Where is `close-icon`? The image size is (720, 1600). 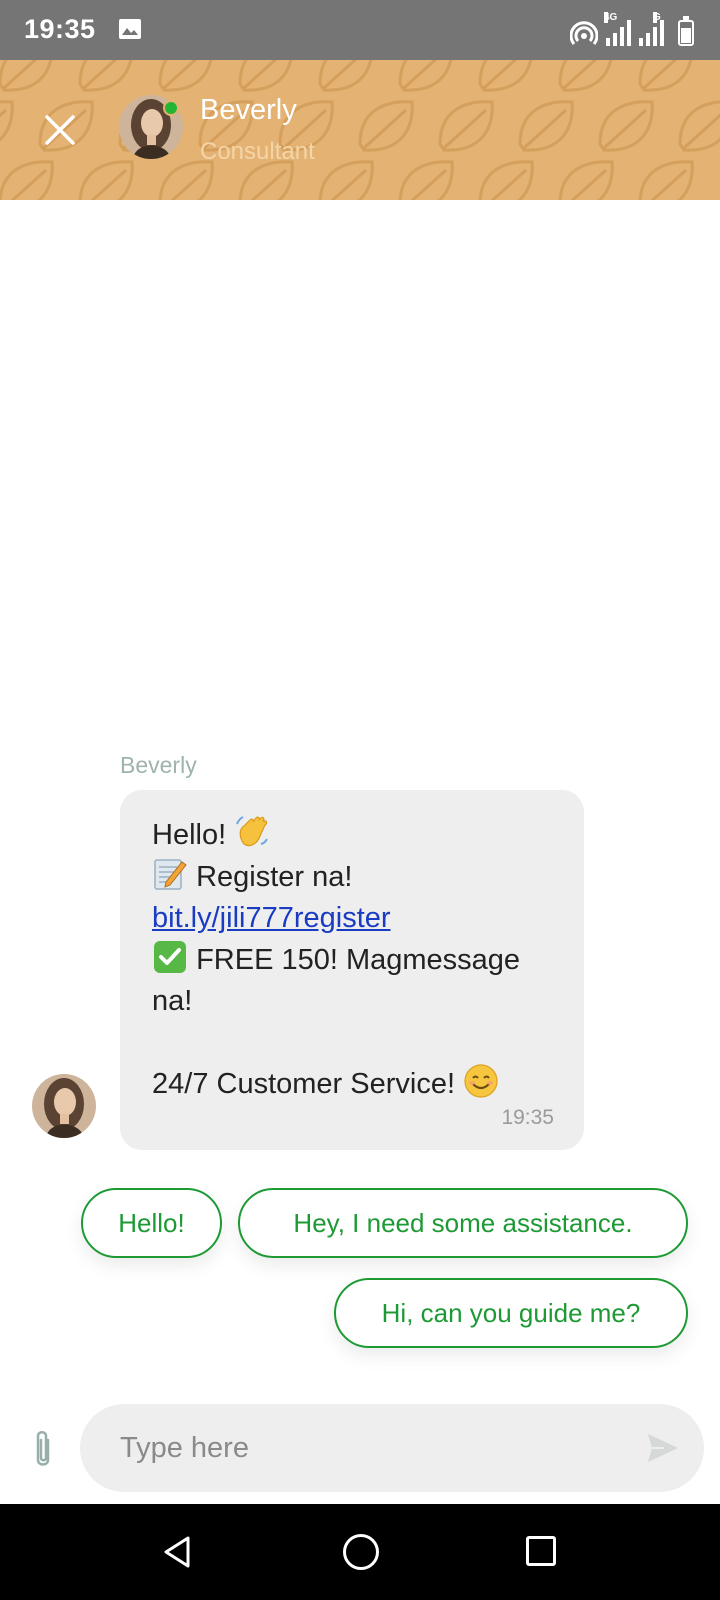
close-icon is located at coordinates (60, 130).